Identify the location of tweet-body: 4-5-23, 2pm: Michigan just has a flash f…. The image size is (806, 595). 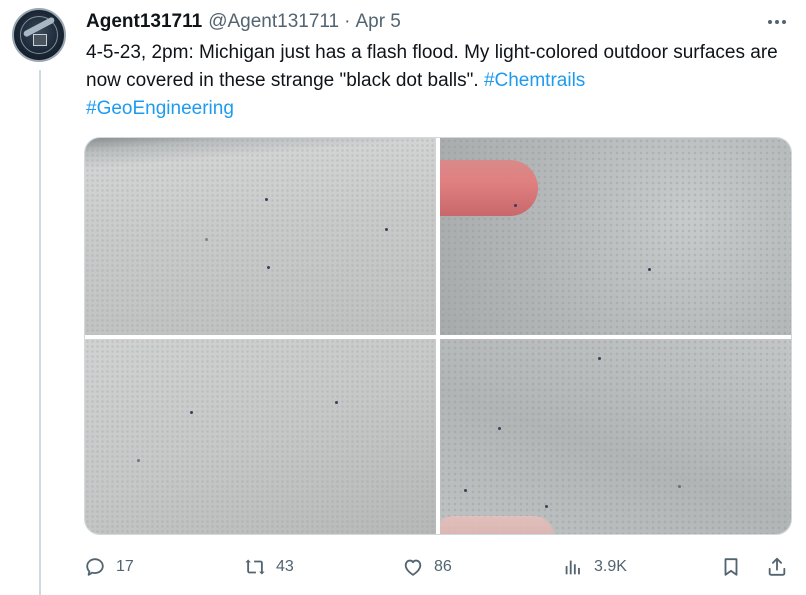
(432, 66).